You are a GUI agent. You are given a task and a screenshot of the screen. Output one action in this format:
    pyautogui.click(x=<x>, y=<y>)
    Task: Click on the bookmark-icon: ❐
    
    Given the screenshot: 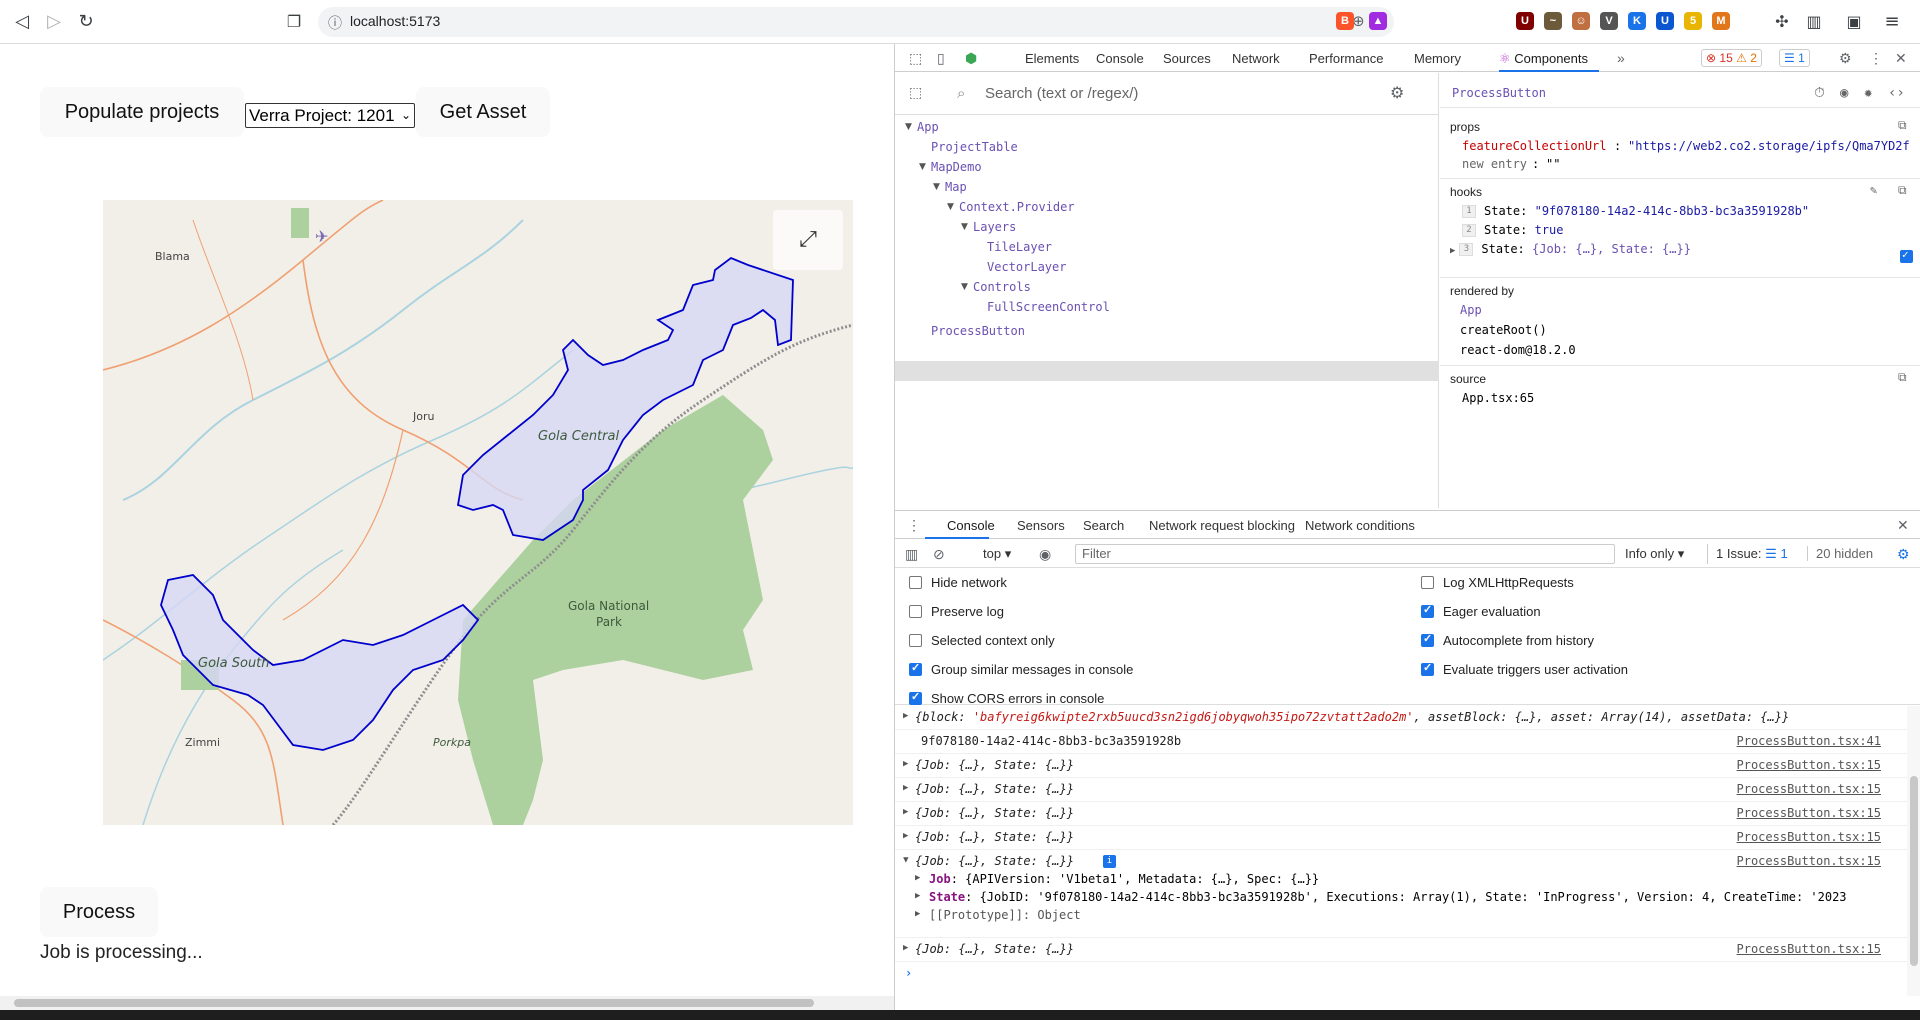 What is the action you would take?
    pyautogui.click(x=294, y=22)
    